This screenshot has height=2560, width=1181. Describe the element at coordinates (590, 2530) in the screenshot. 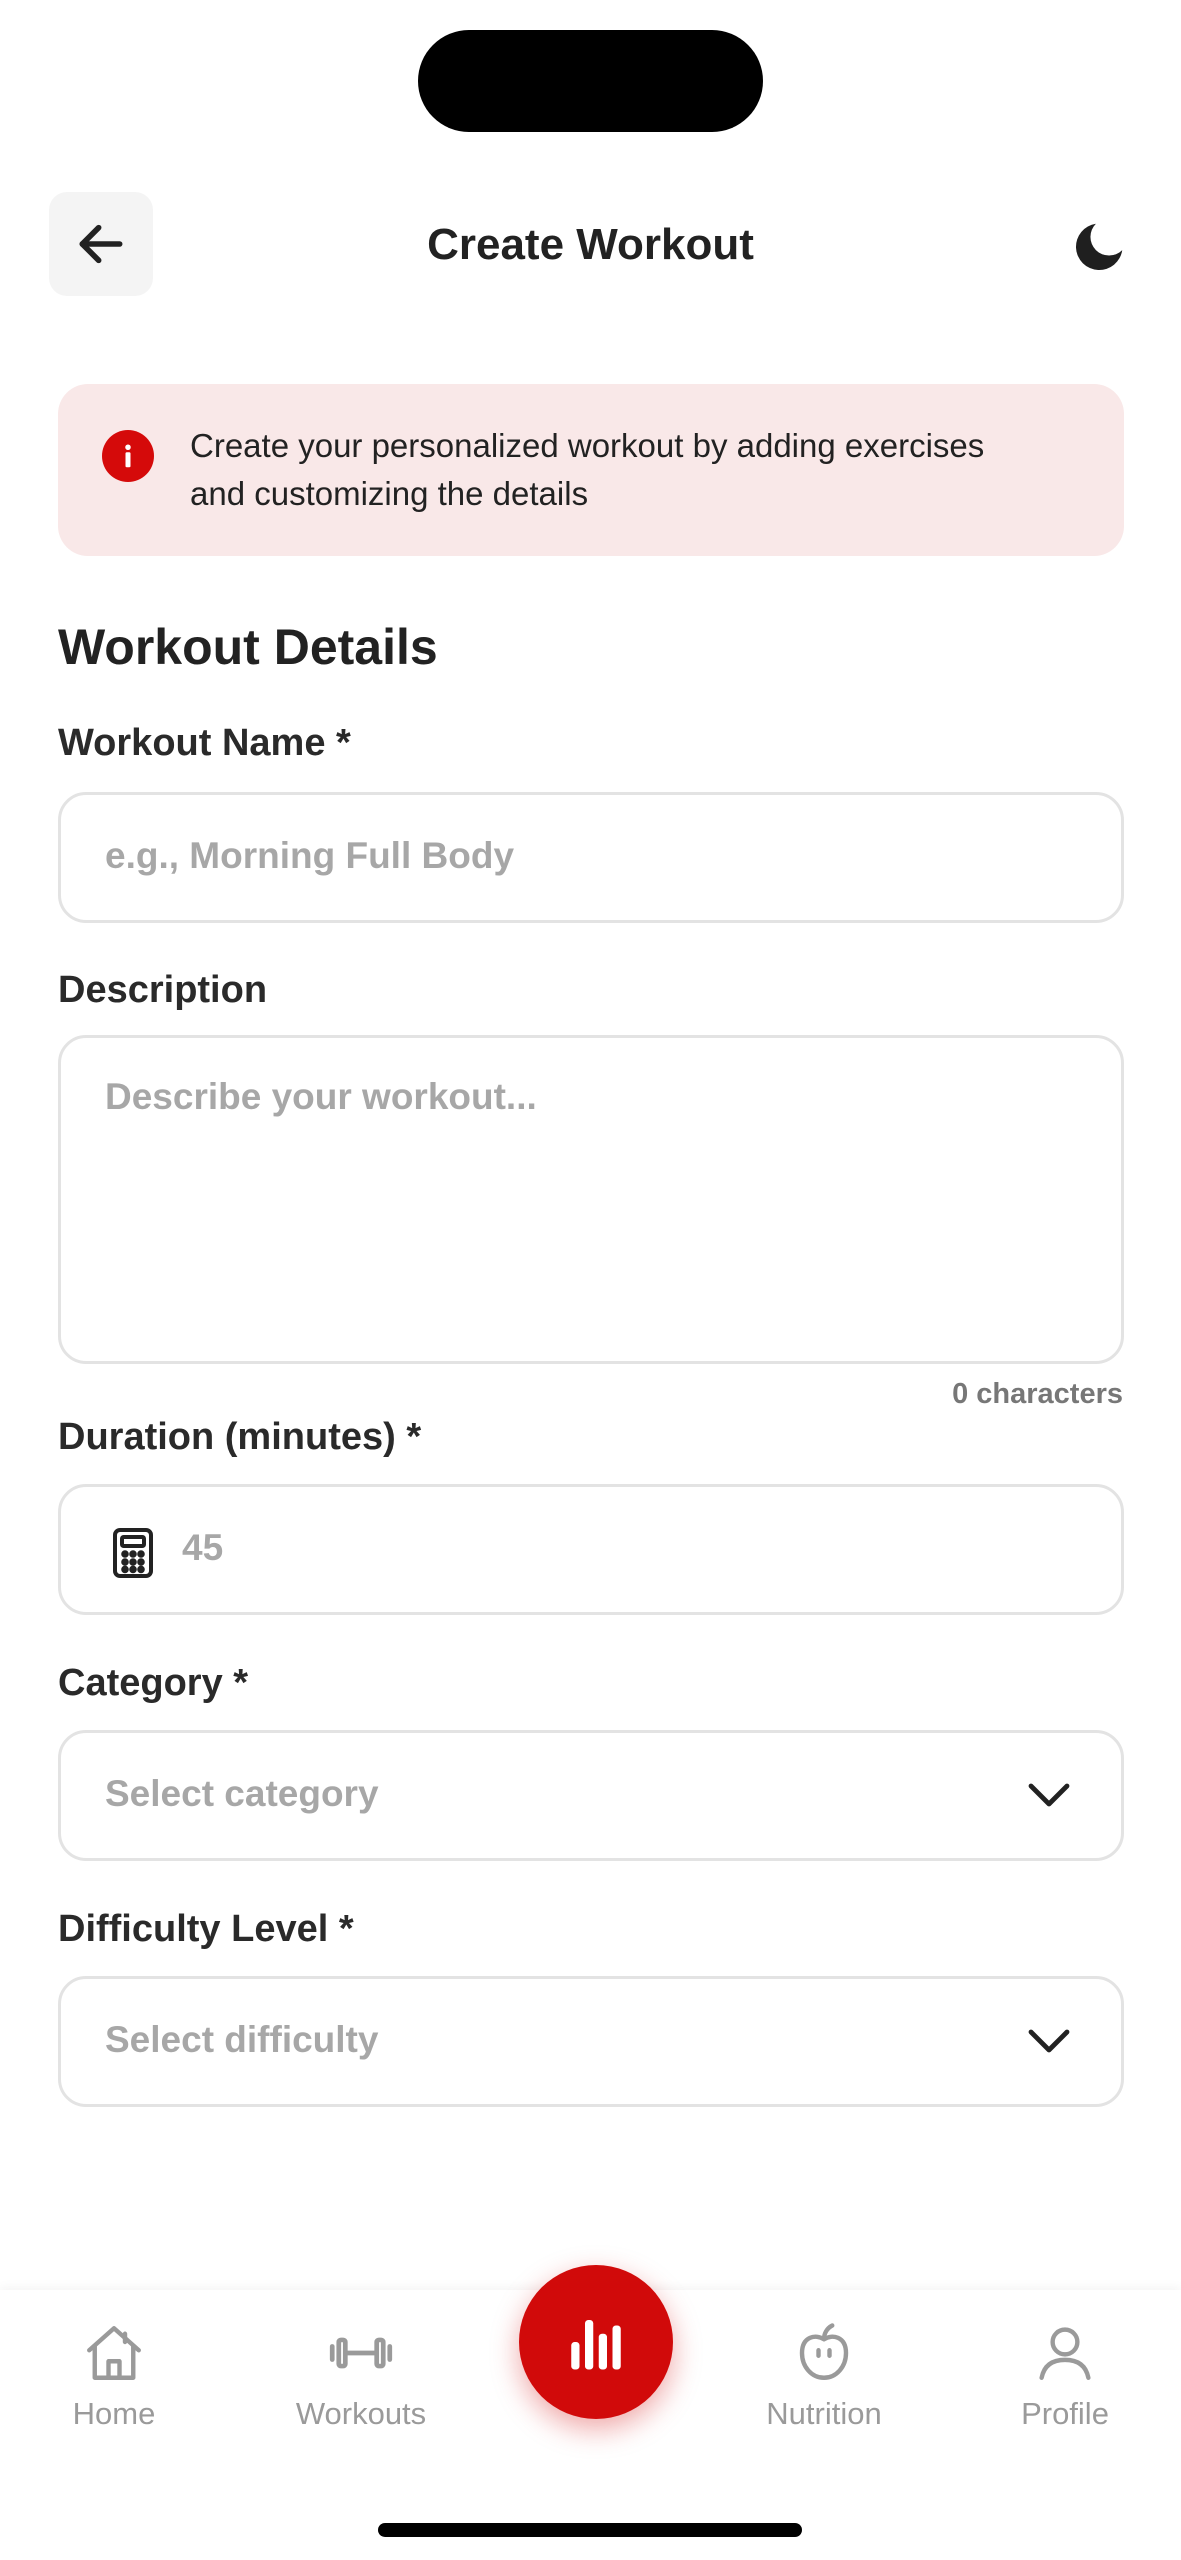

I see `home-indicator` at that location.